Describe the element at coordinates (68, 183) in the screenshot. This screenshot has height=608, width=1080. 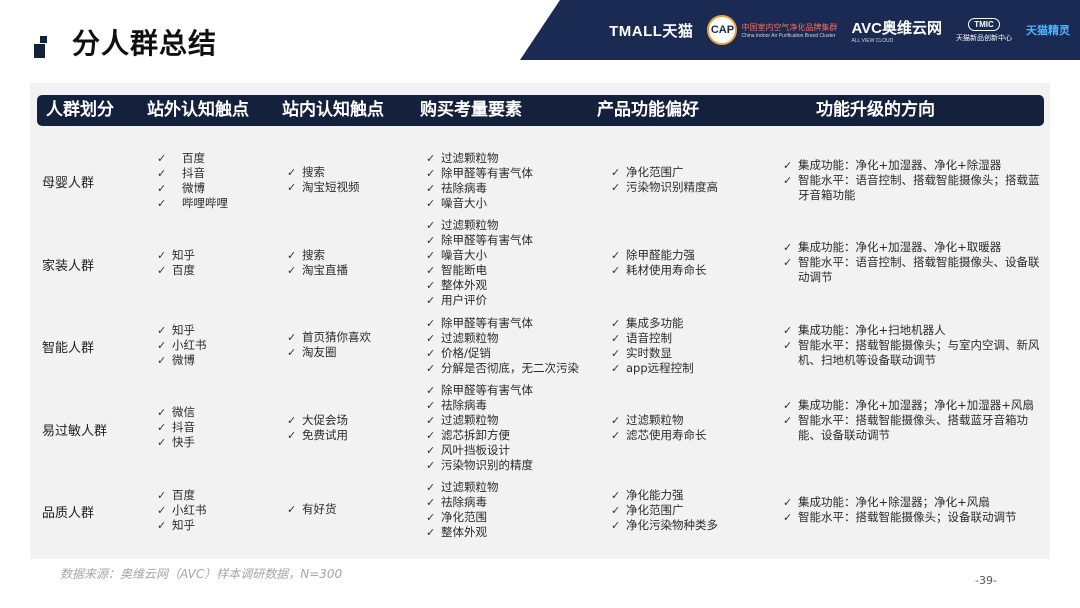
I see `group-name: 母婴人群` at that location.